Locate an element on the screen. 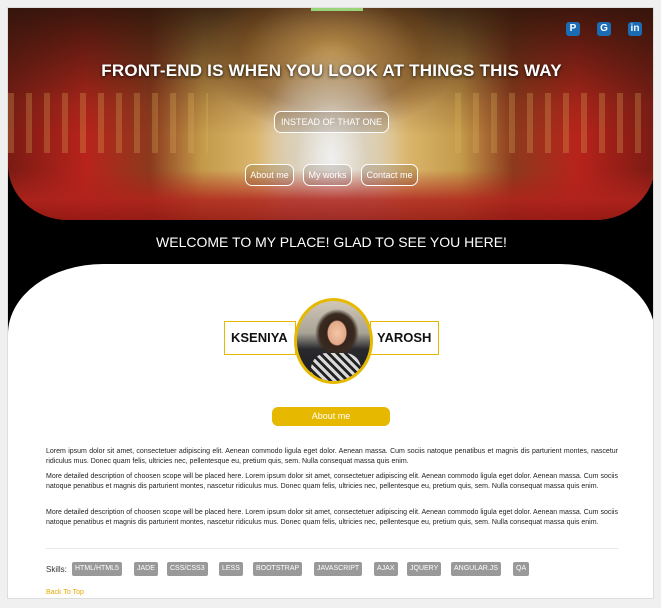  first-name: KSENIYA is located at coordinates (260, 338).